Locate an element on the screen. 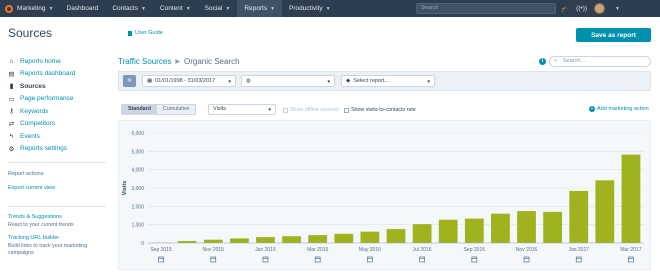  x-tick-label: May 2016 is located at coordinates (370, 250).